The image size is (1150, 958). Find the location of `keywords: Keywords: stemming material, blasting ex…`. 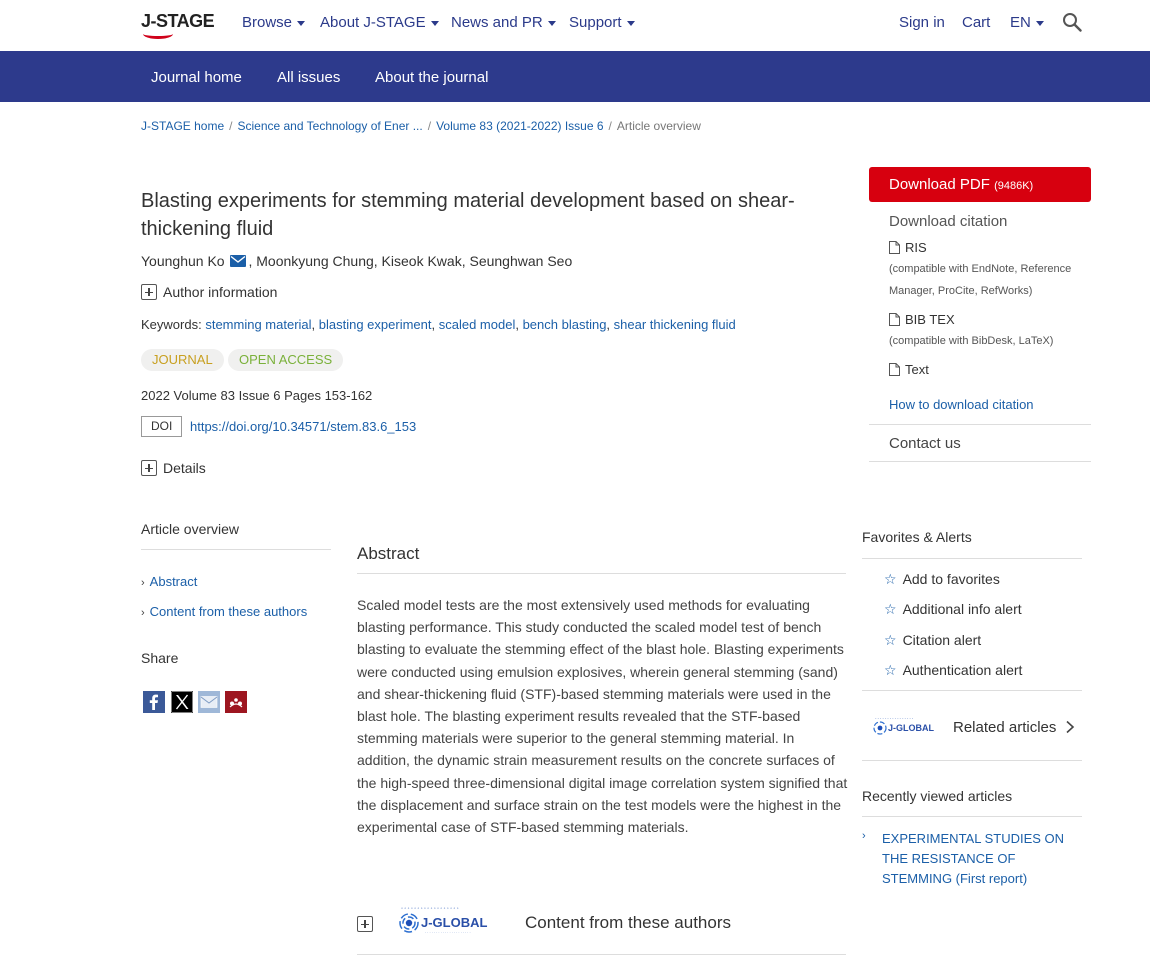

keywords: Keywords: stemming material, blasting ex… is located at coordinates (438, 324).